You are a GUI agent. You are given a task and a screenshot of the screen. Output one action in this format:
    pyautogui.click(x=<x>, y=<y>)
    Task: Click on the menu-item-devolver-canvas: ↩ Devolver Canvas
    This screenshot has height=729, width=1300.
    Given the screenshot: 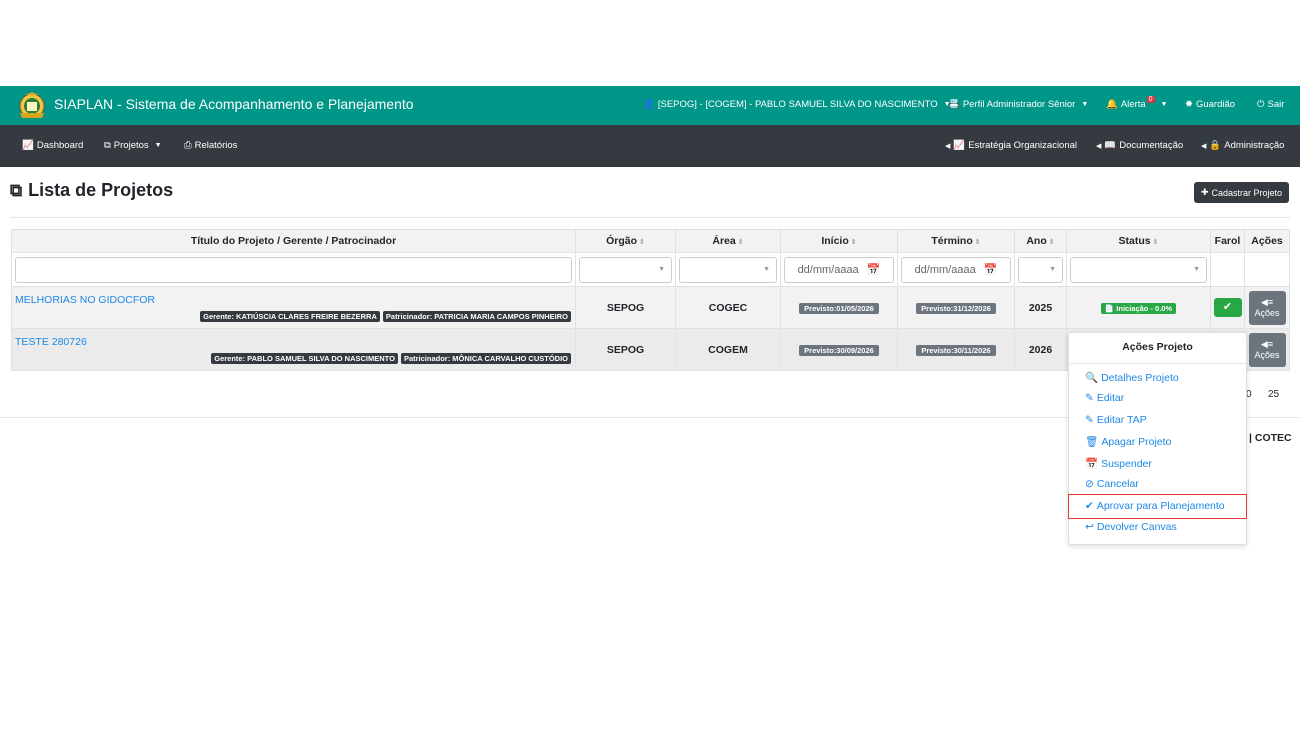 What is the action you would take?
    pyautogui.click(x=1131, y=527)
    